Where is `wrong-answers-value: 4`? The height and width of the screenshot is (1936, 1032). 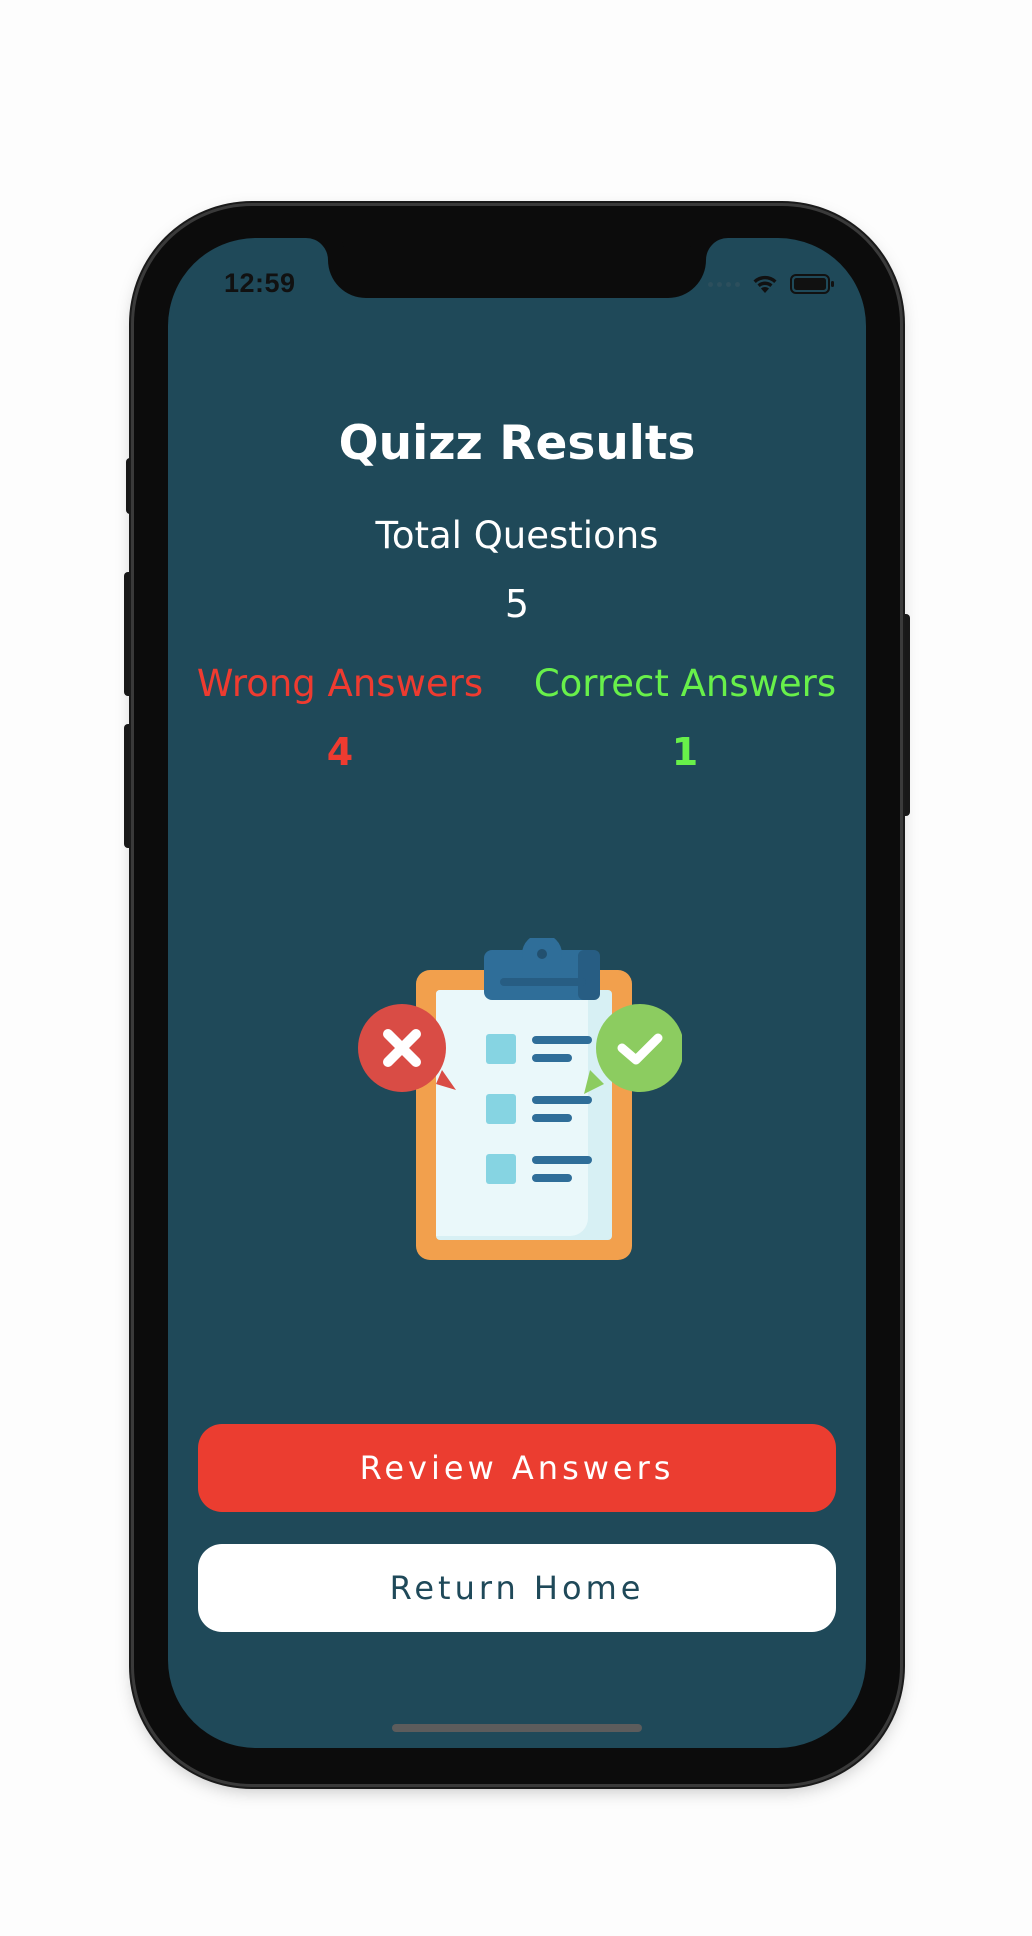
wrong-answers-value: 4 is located at coordinates (340, 752).